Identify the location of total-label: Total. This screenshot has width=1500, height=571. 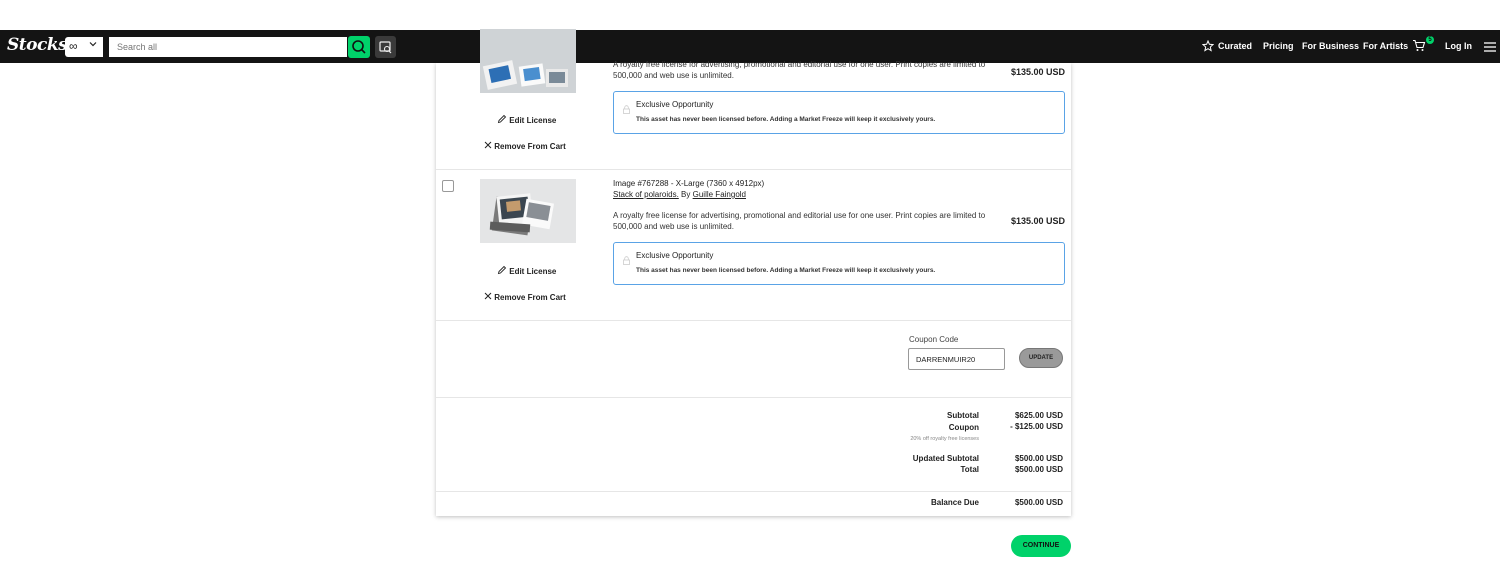
(969, 469).